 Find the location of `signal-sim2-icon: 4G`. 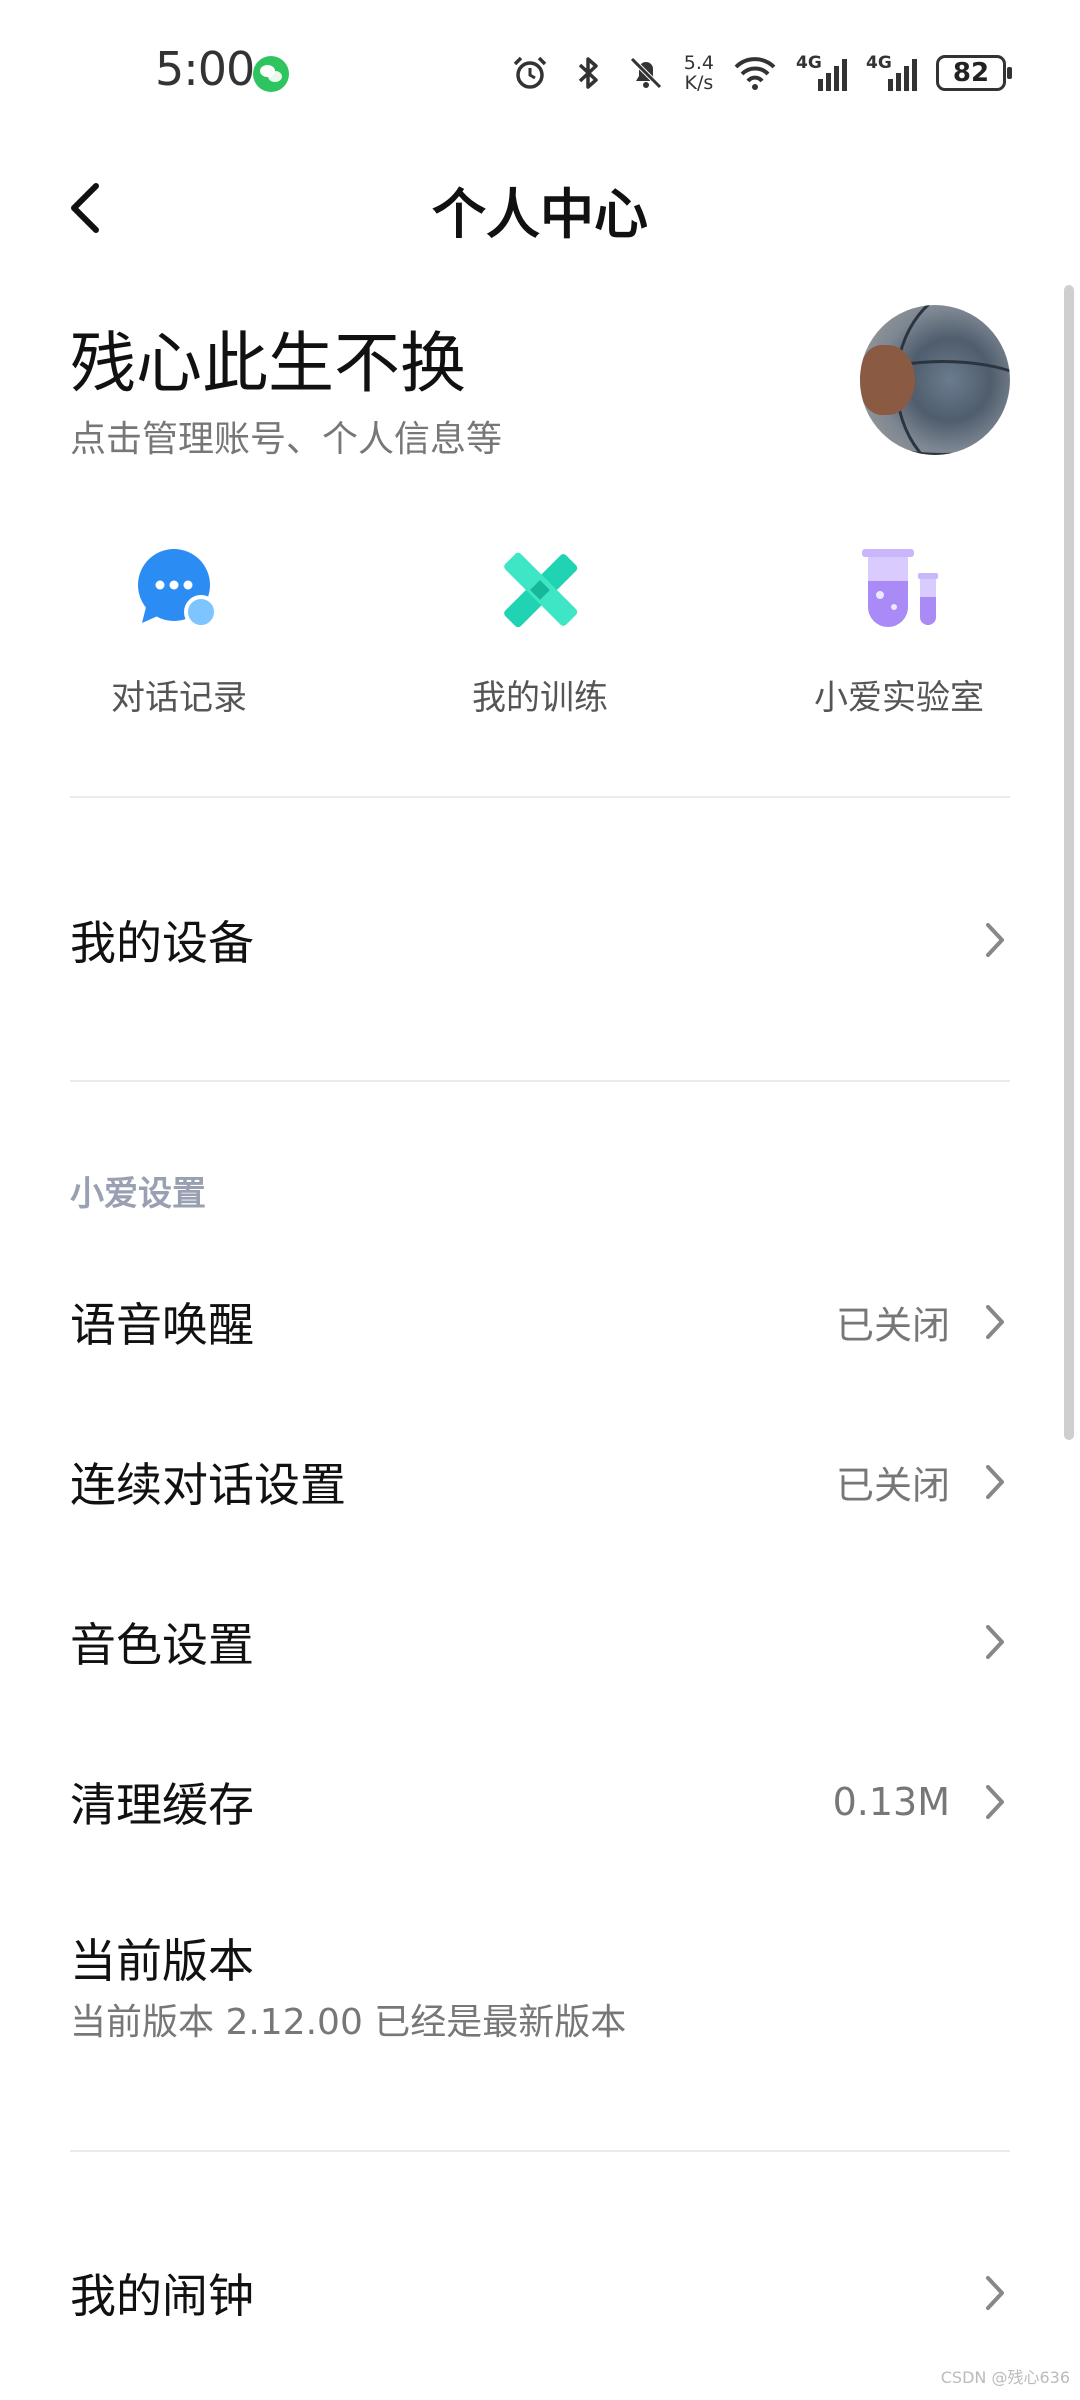

signal-sim2-icon: 4G is located at coordinates (892, 73).